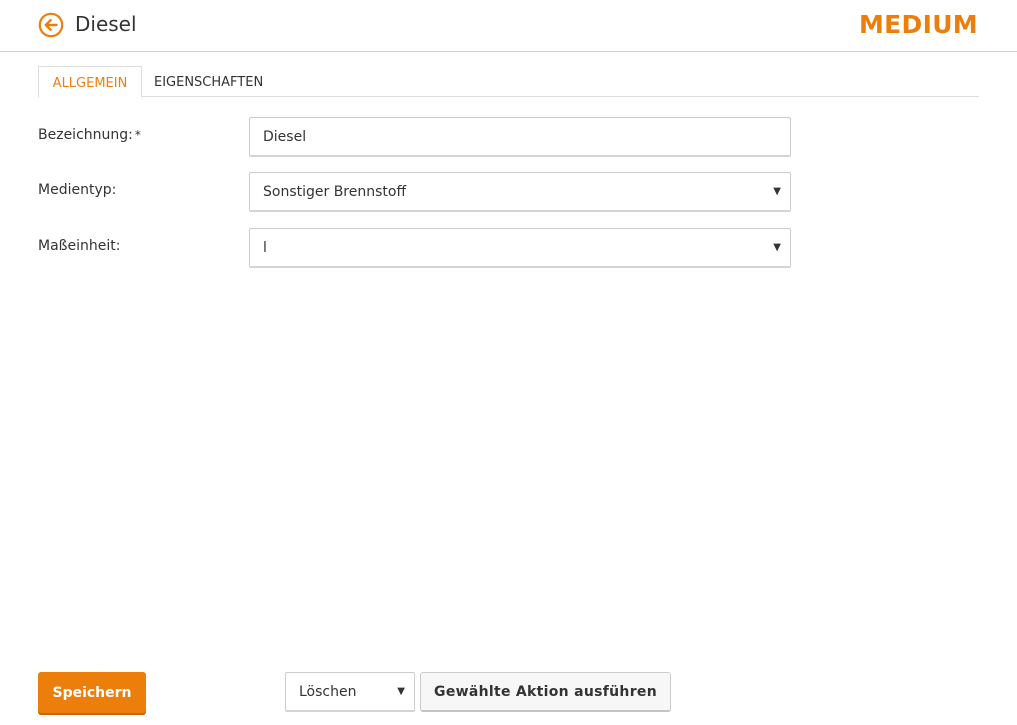 The image size is (1017, 725). Describe the element at coordinates (508, 26) in the screenshot. I see `header: Diesel MEDIUM` at that location.